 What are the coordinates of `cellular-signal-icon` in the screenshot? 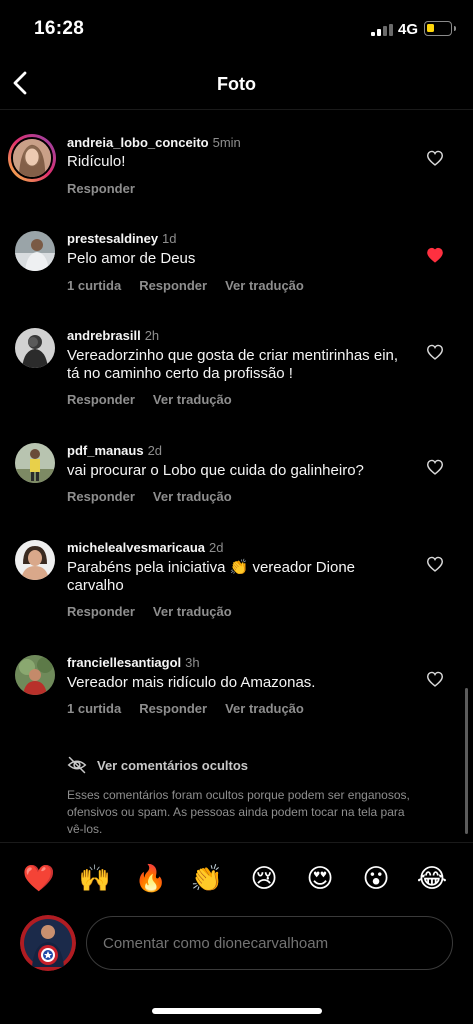 It's located at (382, 30).